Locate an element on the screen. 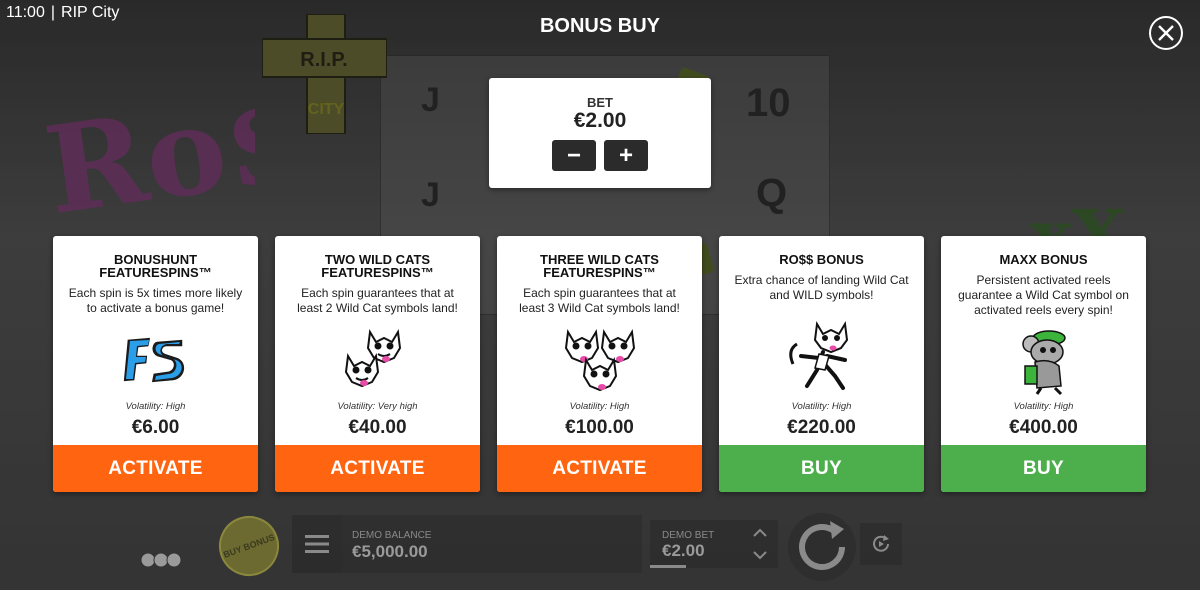 The width and height of the screenshot is (1200, 590). maxx-rat-icon is located at coordinates (1043, 363).